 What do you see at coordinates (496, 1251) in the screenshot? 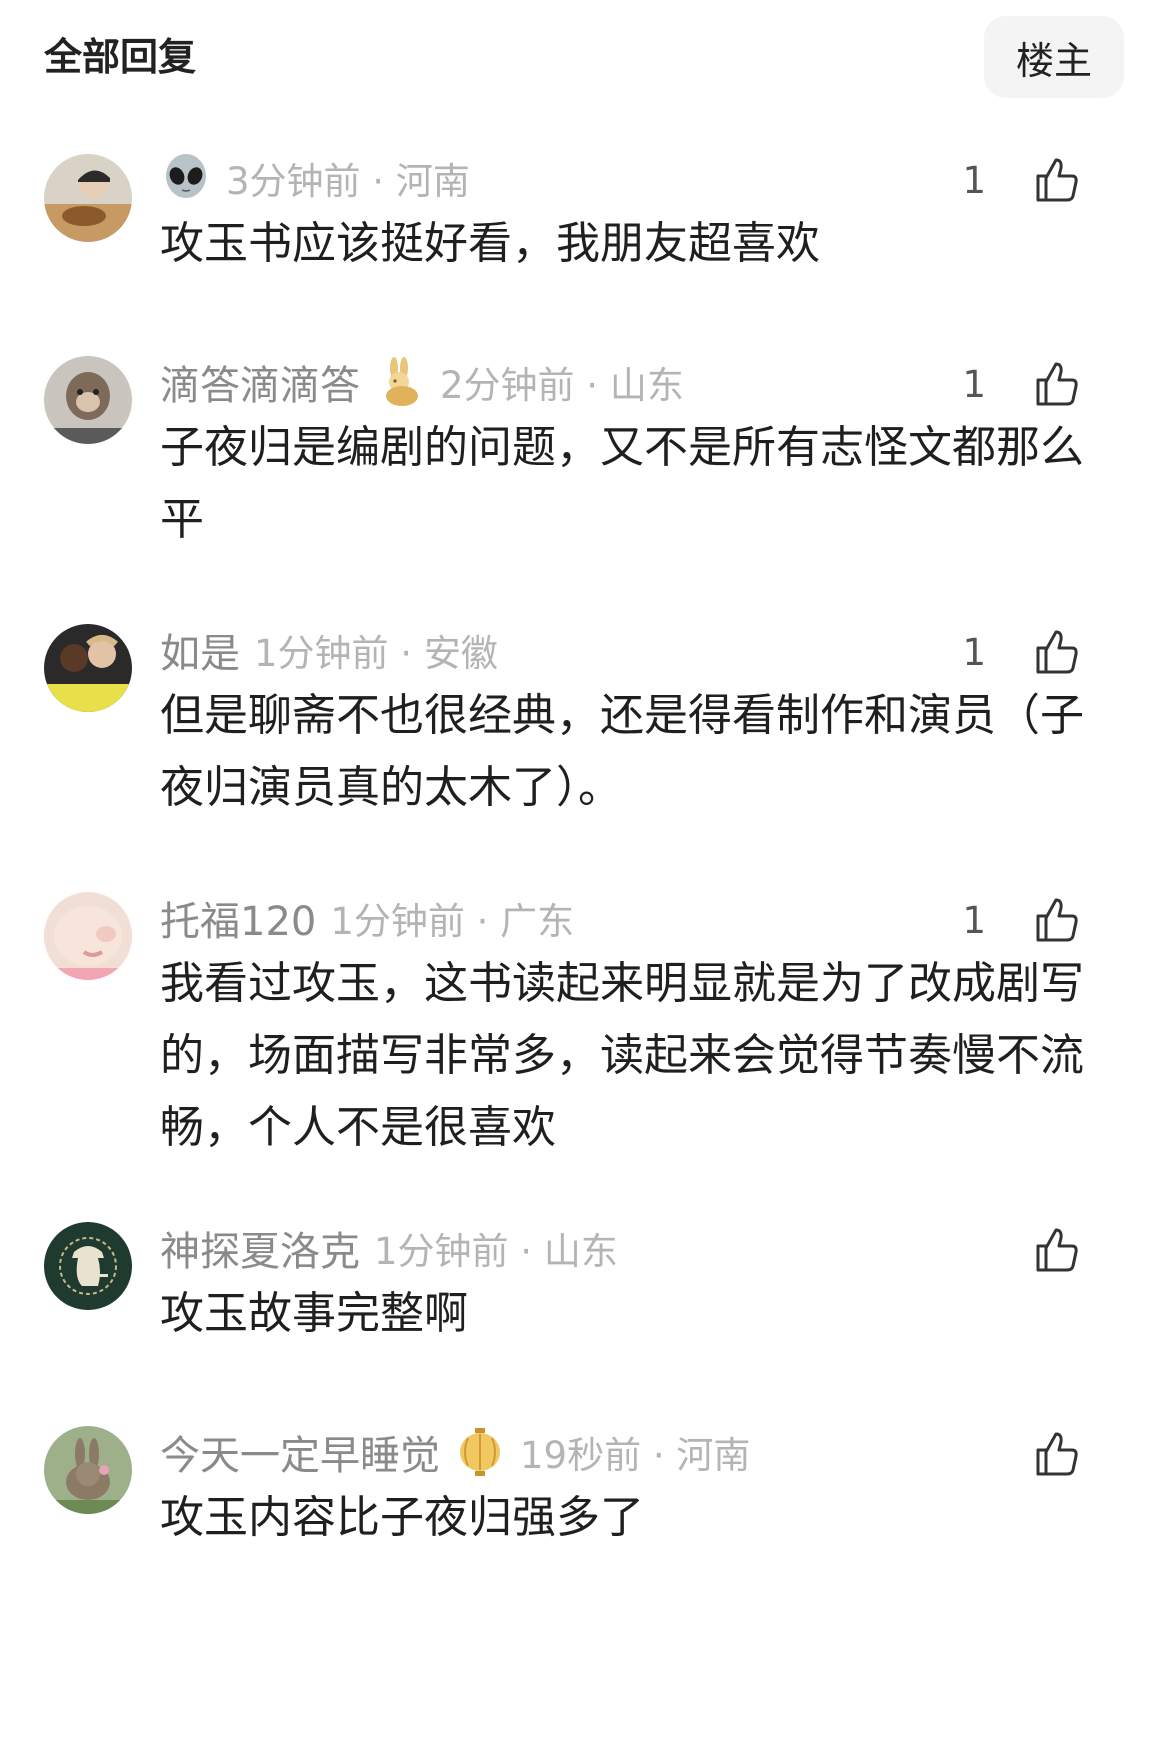
I see `comment-time-location: 1分钟前 · 山东` at bounding box center [496, 1251].